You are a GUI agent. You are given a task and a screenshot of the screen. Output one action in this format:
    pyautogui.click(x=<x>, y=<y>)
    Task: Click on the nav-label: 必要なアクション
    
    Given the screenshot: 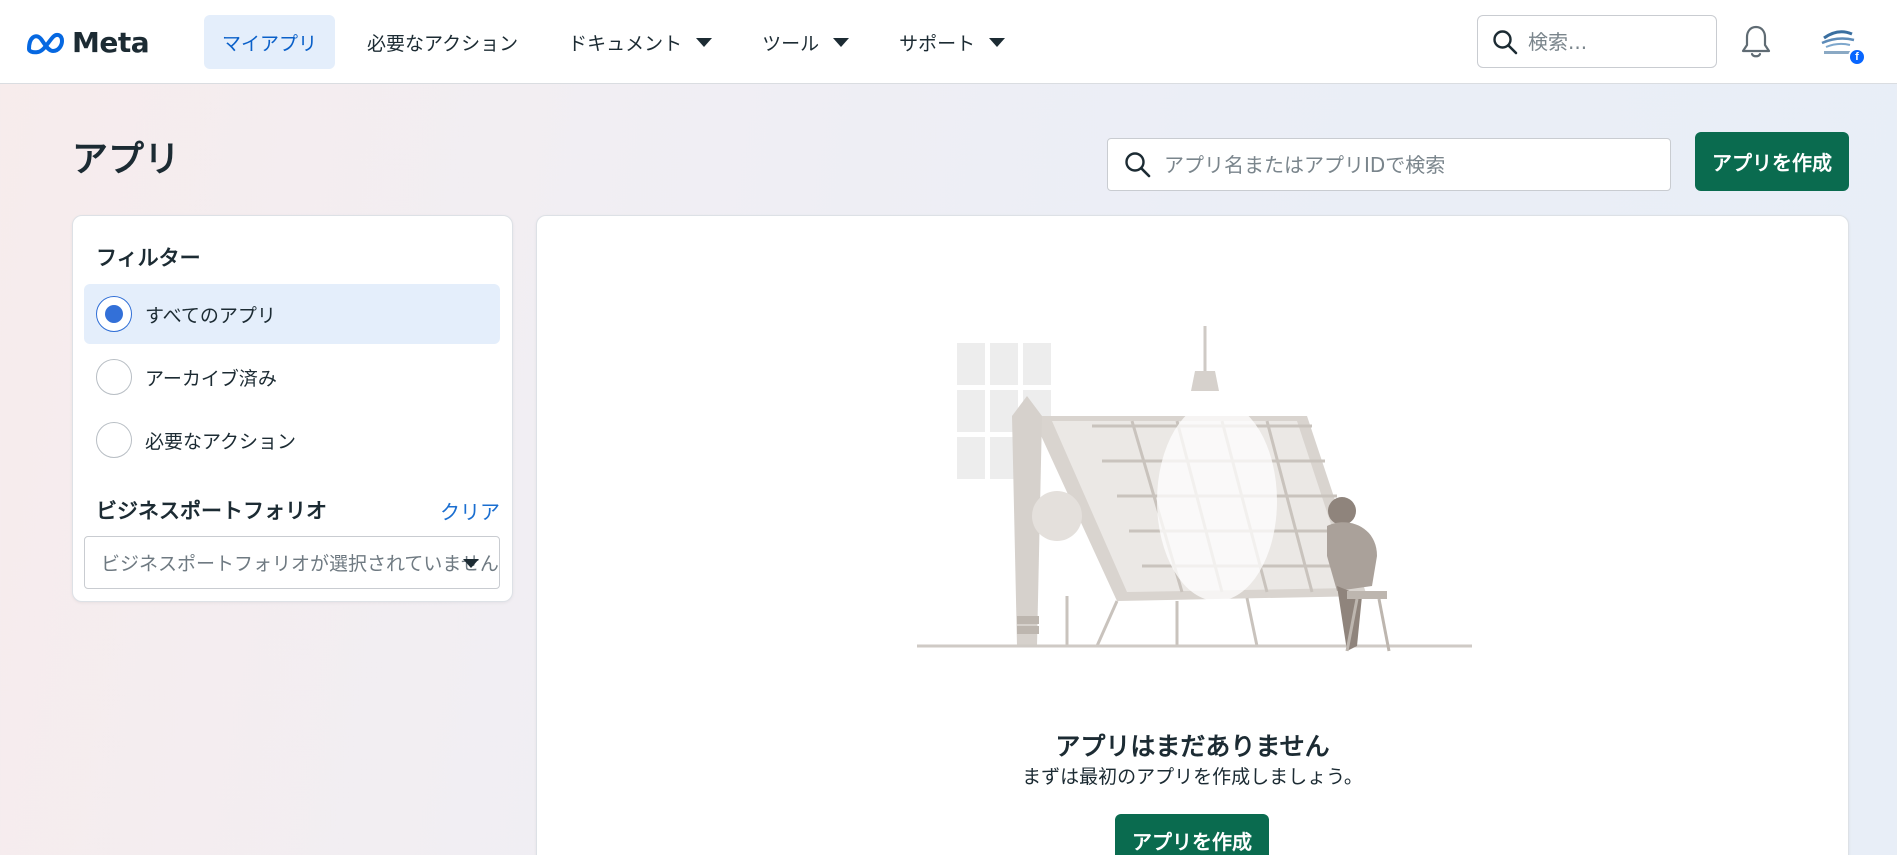 What is the action you would take?
    pyautogui.click(x=443, y=43)
    